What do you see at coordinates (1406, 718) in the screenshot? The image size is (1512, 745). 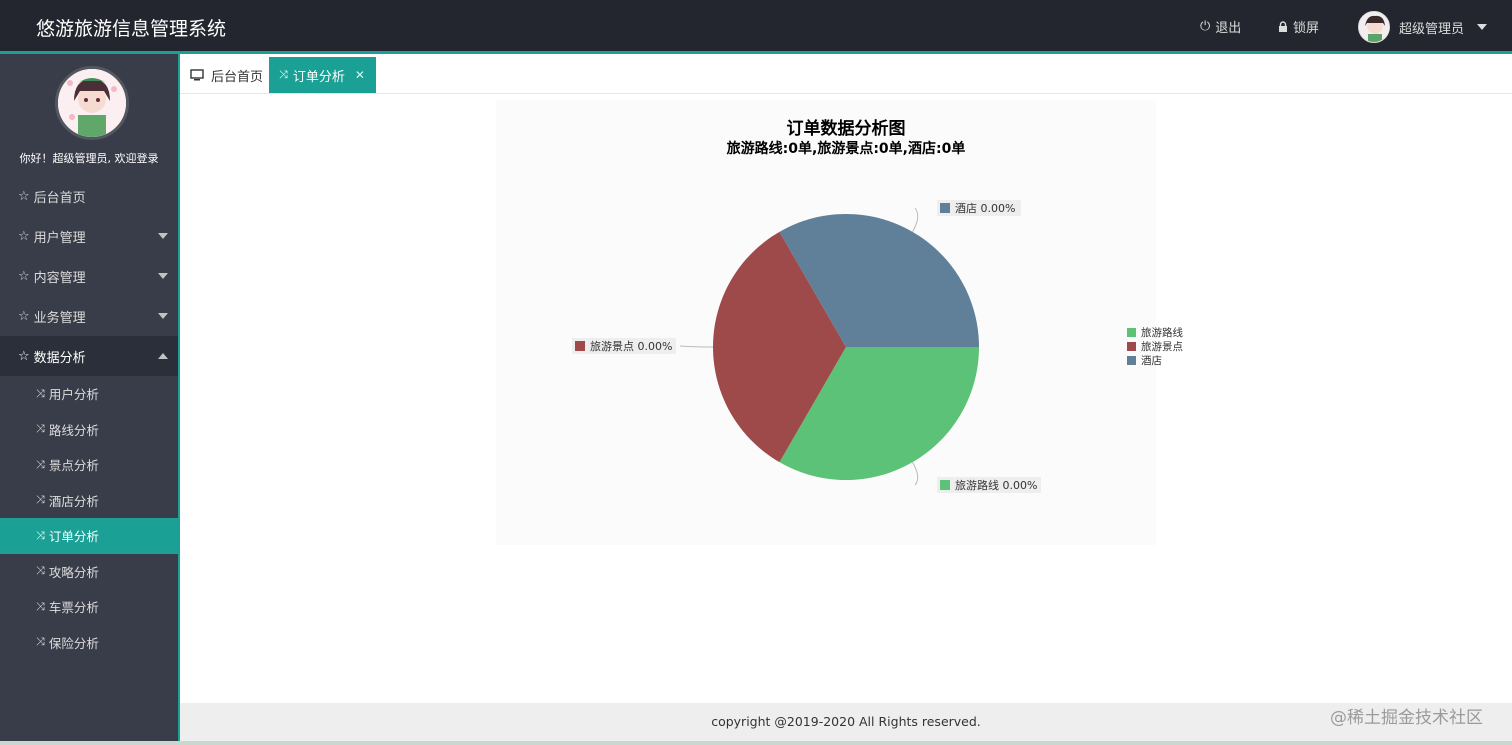 I see `watermark-text: @稀土掘金技术社区` at bounding box center [1406, 718].